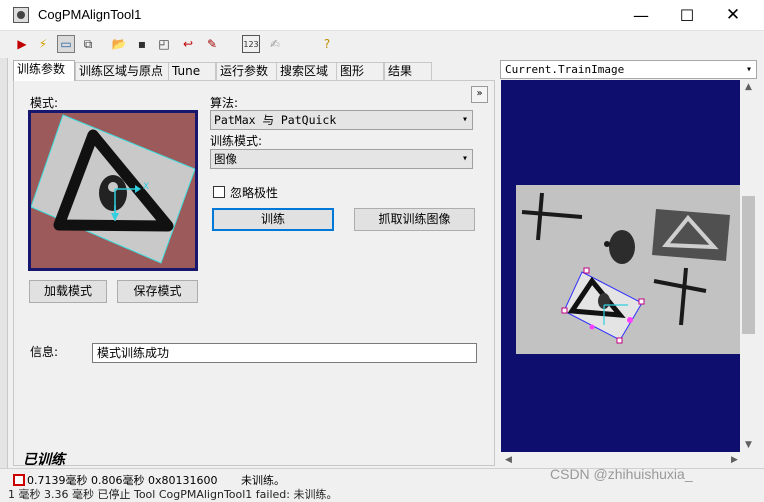 This screenshot has width=764, height=502. What do you see at coordinates (748, 445) in the screenshot?
I see `scroll-down-icon: ▼` at bounding box center [748, 445].